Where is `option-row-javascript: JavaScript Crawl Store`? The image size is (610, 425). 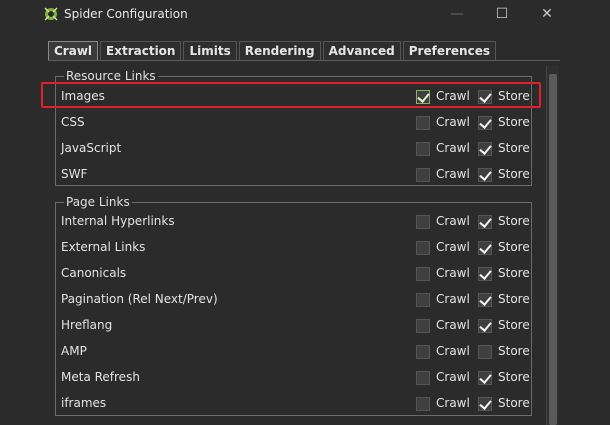 option-row-javascript: JavaScript Crawl Store is located at coordinates (294, 149).